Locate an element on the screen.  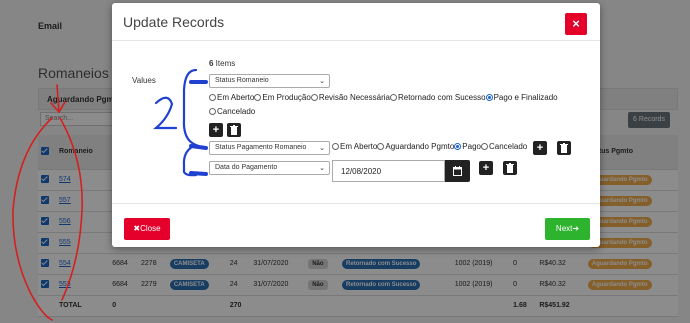
radio-option: Retornado com Sucesso is located at coordinates (437, 97).